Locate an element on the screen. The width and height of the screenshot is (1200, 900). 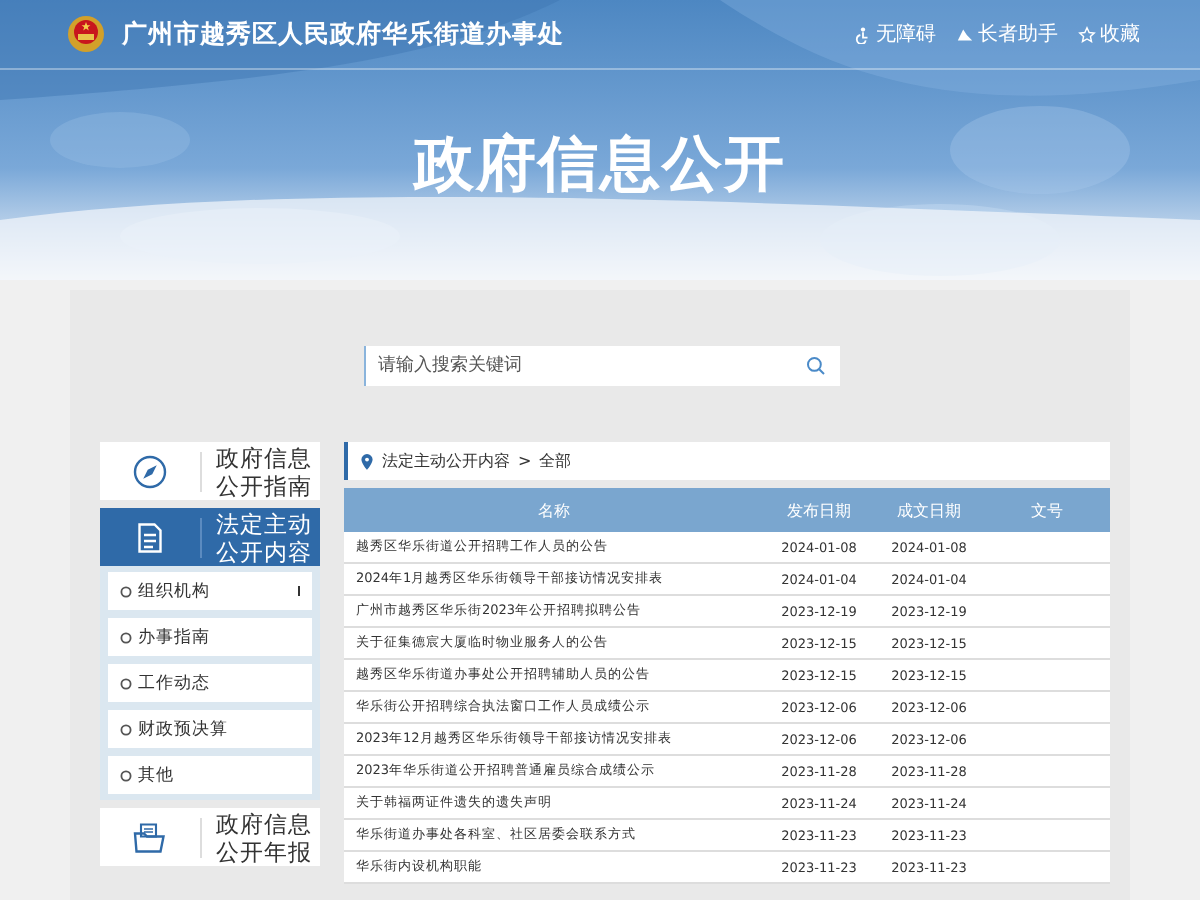
submenu-label: 财政预决算 is located at coordinates (184, 729).